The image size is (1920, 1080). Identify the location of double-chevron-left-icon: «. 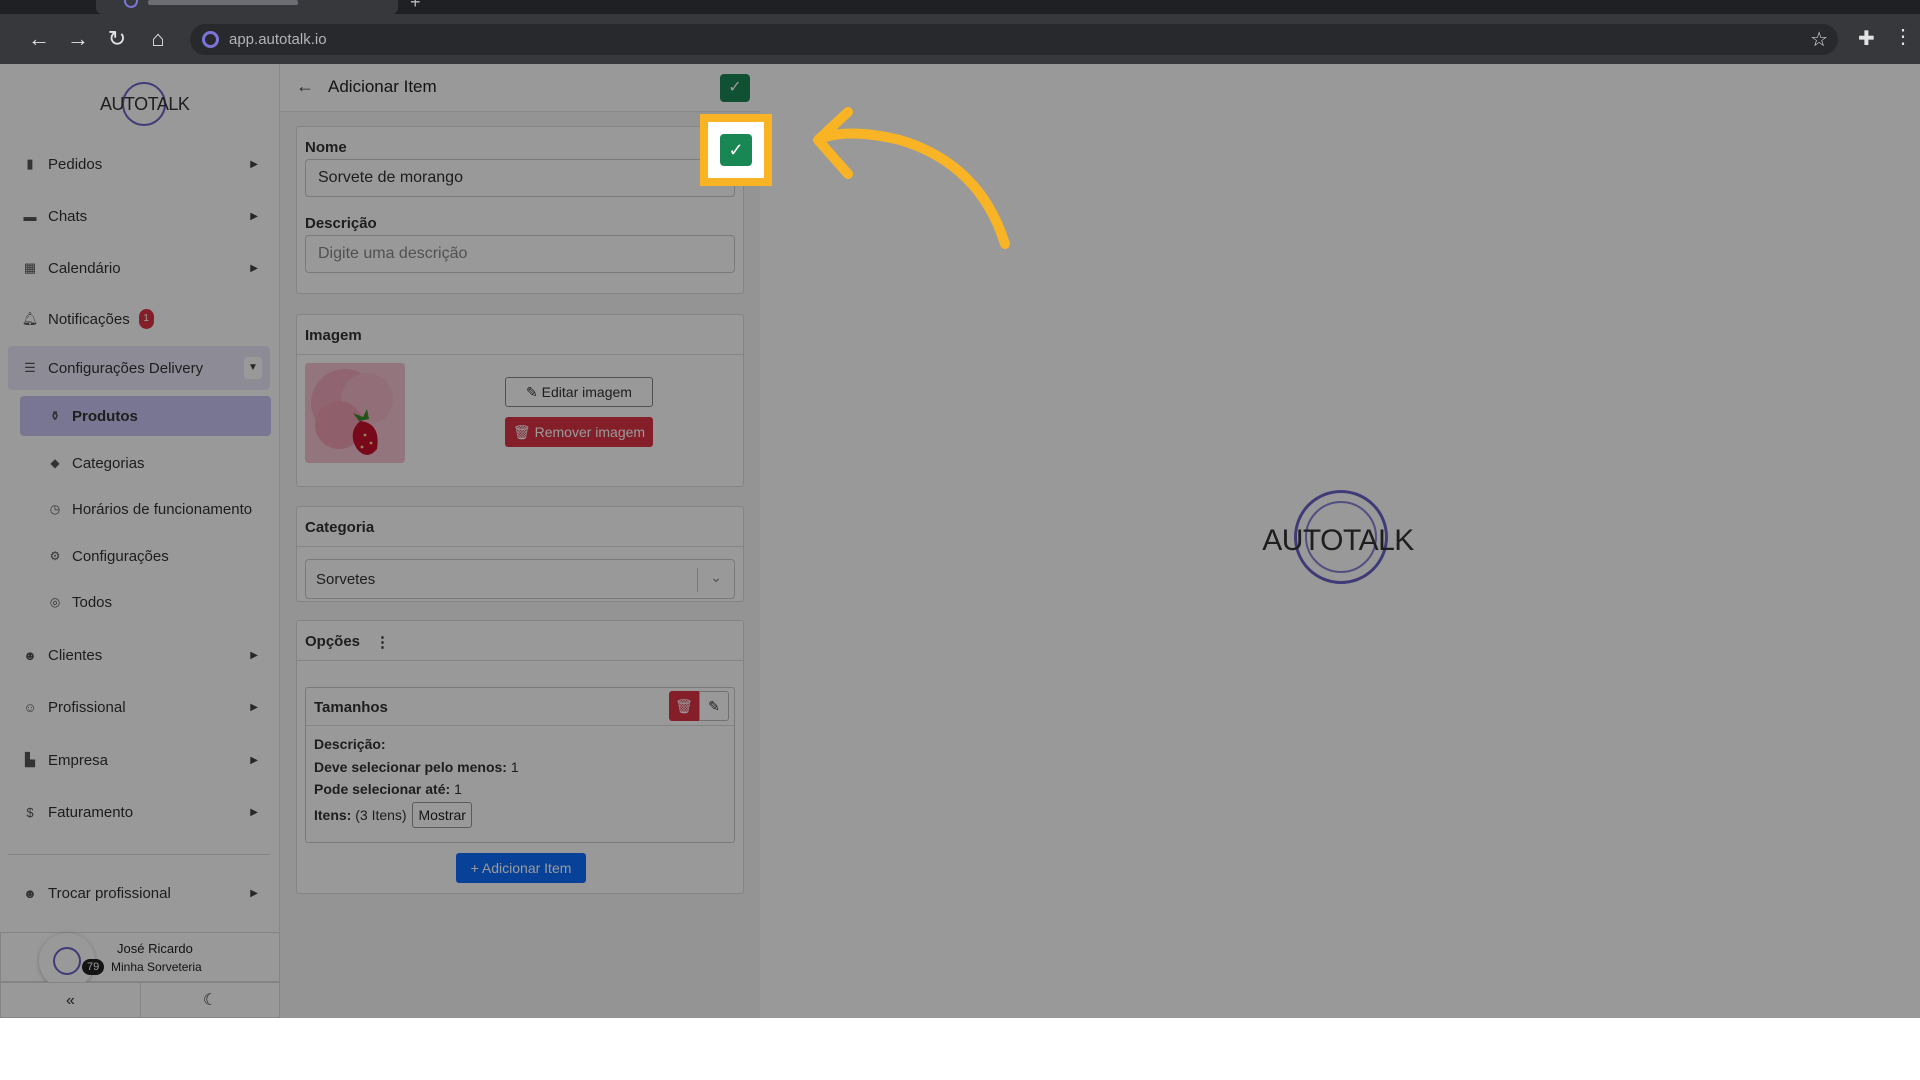
(70, 1000).